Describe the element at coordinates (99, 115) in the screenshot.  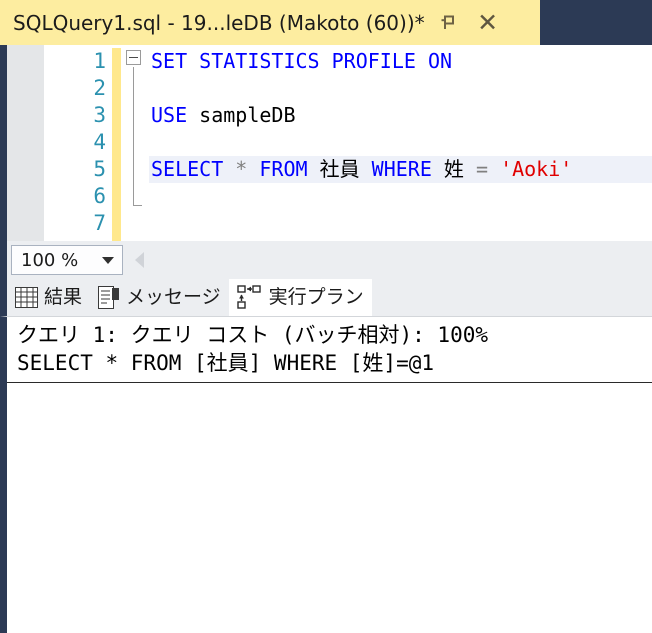
I see `line-number: 3` at that location.